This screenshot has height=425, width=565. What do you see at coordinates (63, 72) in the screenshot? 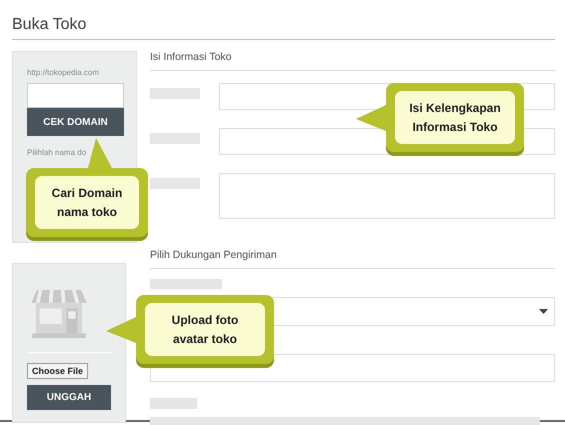
I see `domain-prefix: http://tokopedia.com` at bounding box center [63, 72].